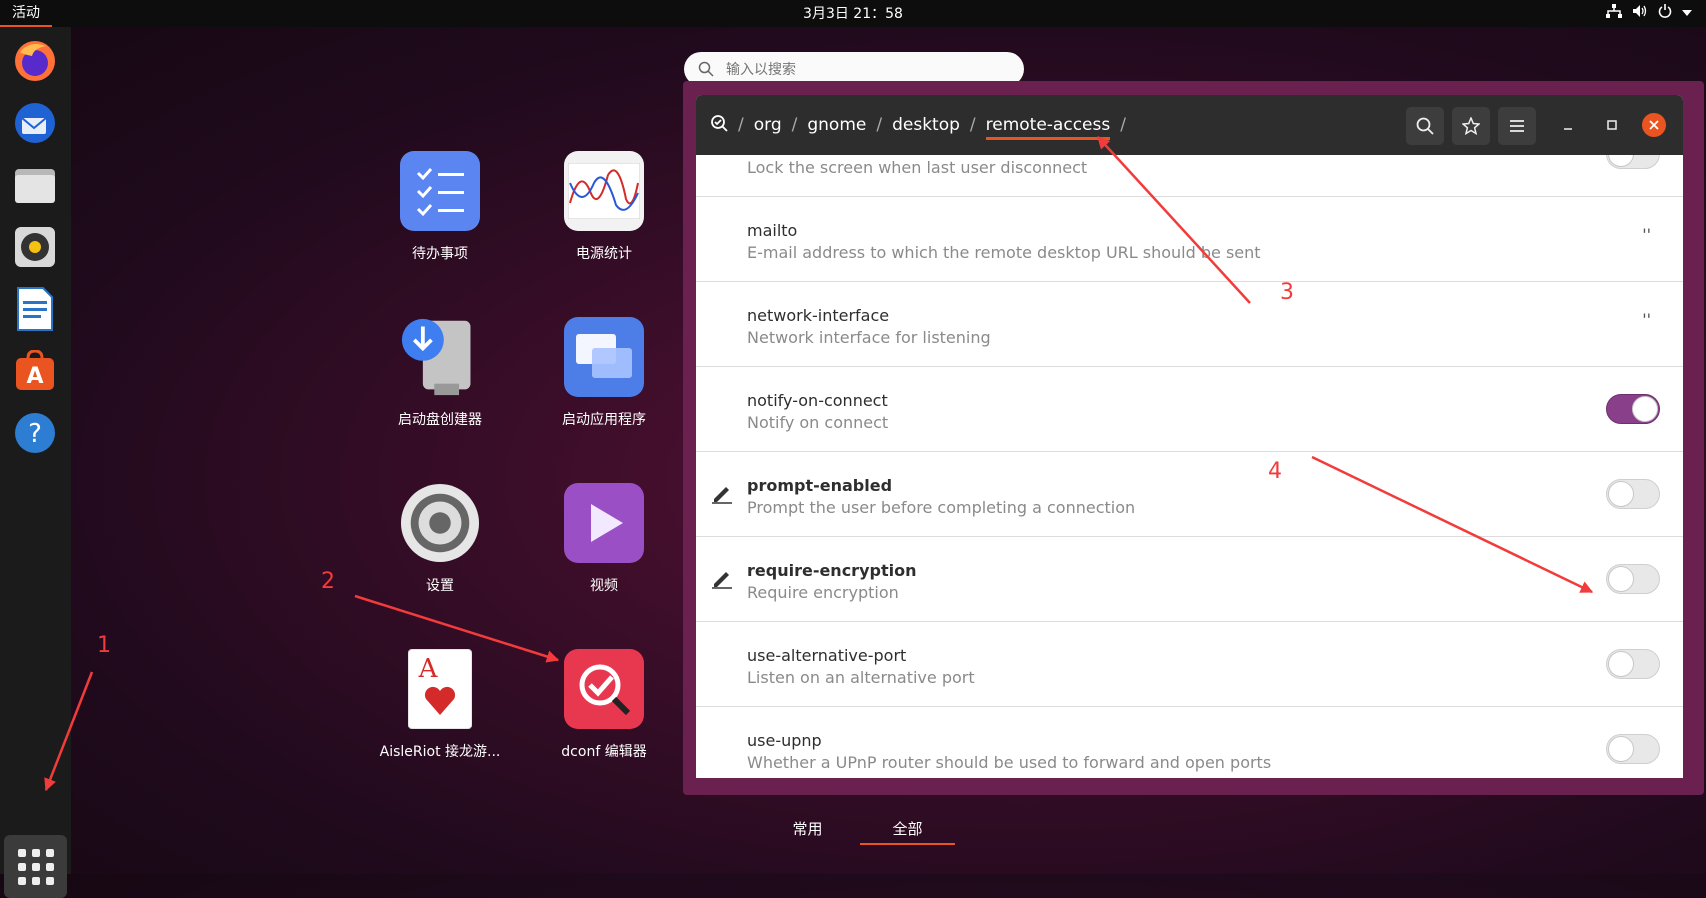  Describe the element at coordinates (104, 645) in the screenshot. I see `annotation-label: 1` at that location.